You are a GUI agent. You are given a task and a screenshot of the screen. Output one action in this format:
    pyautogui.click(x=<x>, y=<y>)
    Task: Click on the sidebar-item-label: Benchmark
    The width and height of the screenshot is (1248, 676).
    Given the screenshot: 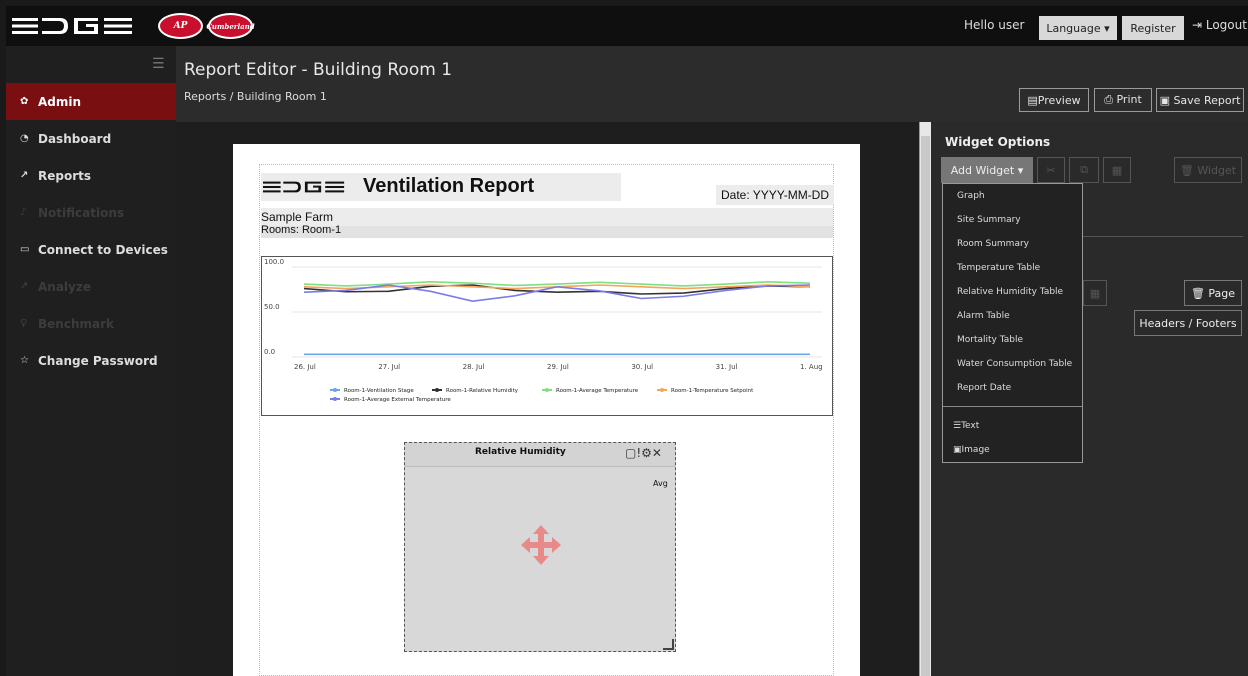 What is the action you would take?
    pyautogui.click(x=76, y=323)
    